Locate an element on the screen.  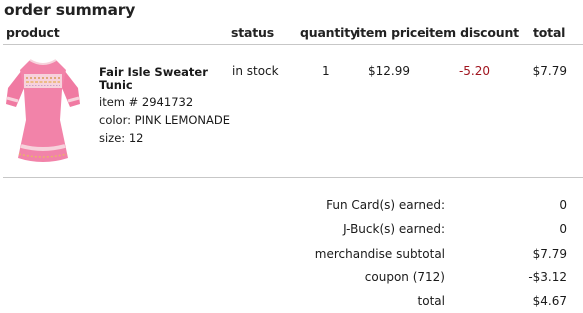
item-price: $12.99 is located at coordinates (389, 71).